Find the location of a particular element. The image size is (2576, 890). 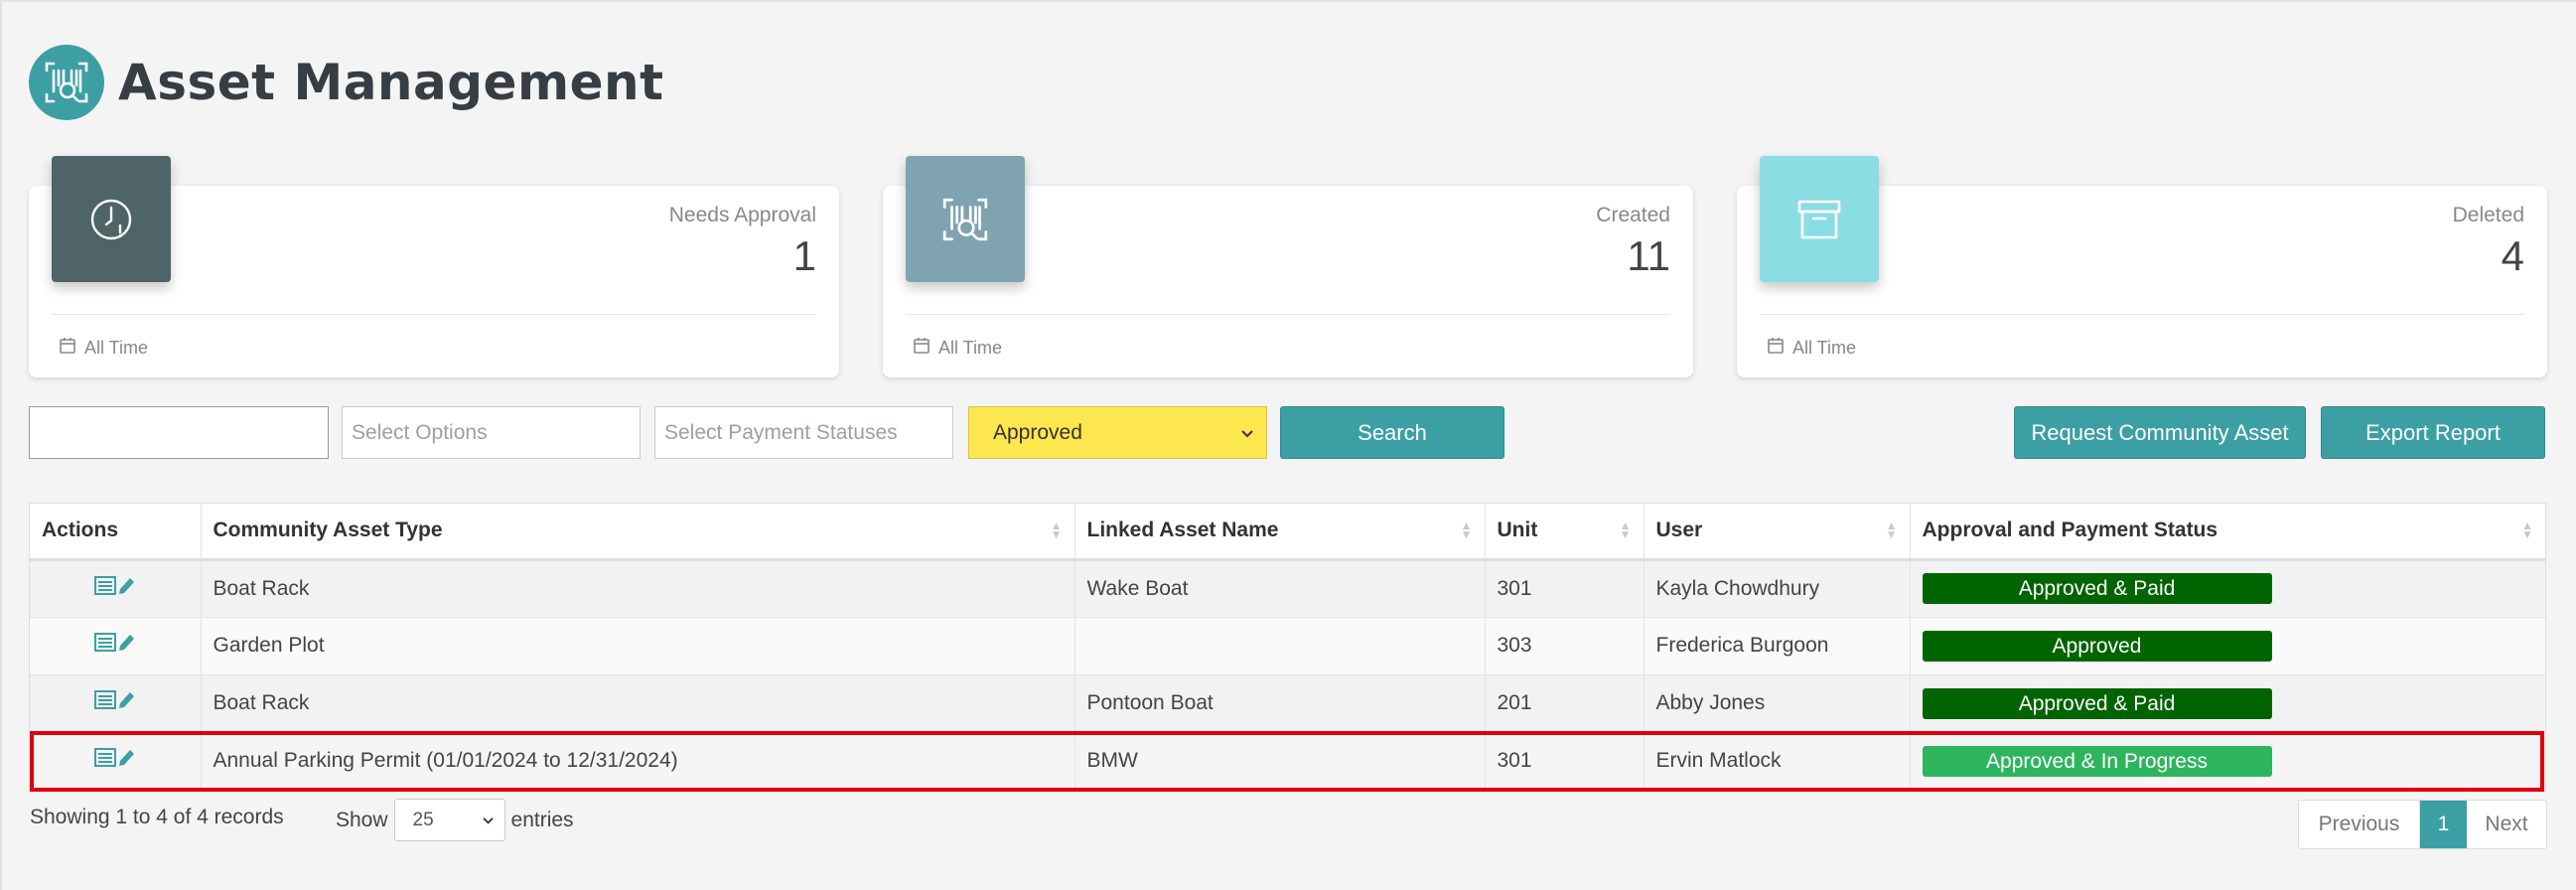

payment-status-select: Select Payment Statuses is located at coordinates (804, 432).